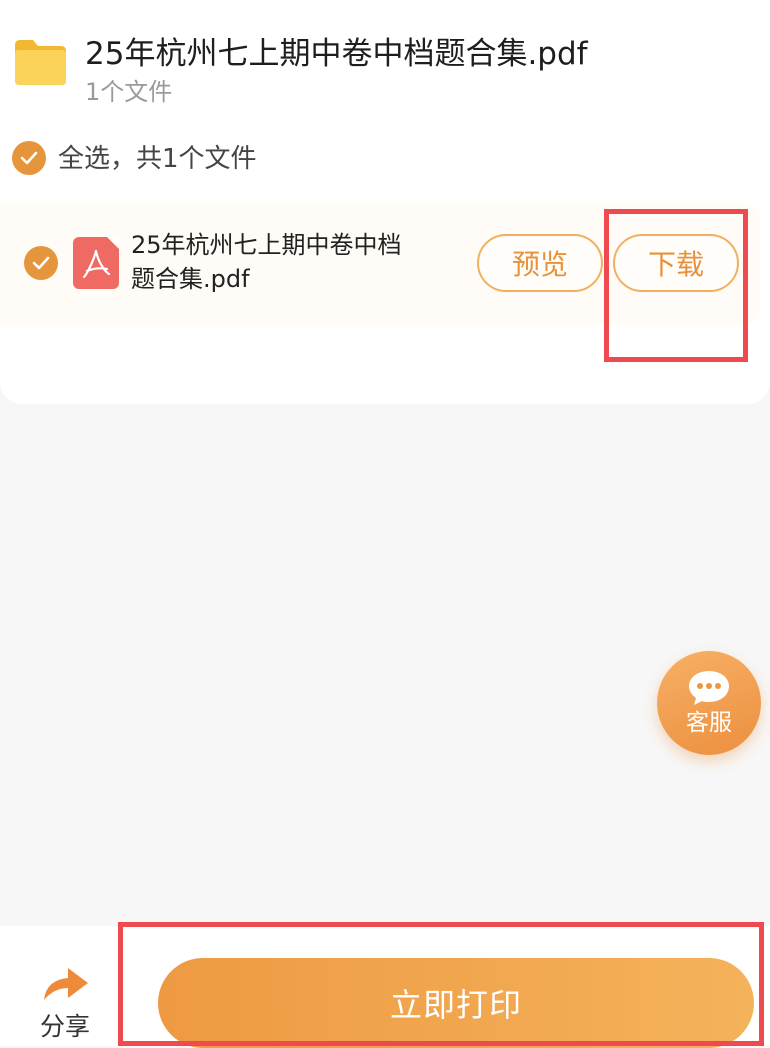  What do you see at coordinates (540, 263) in the screenshot?
I see `preview-button: 预览` at bounding box center [540, 263].